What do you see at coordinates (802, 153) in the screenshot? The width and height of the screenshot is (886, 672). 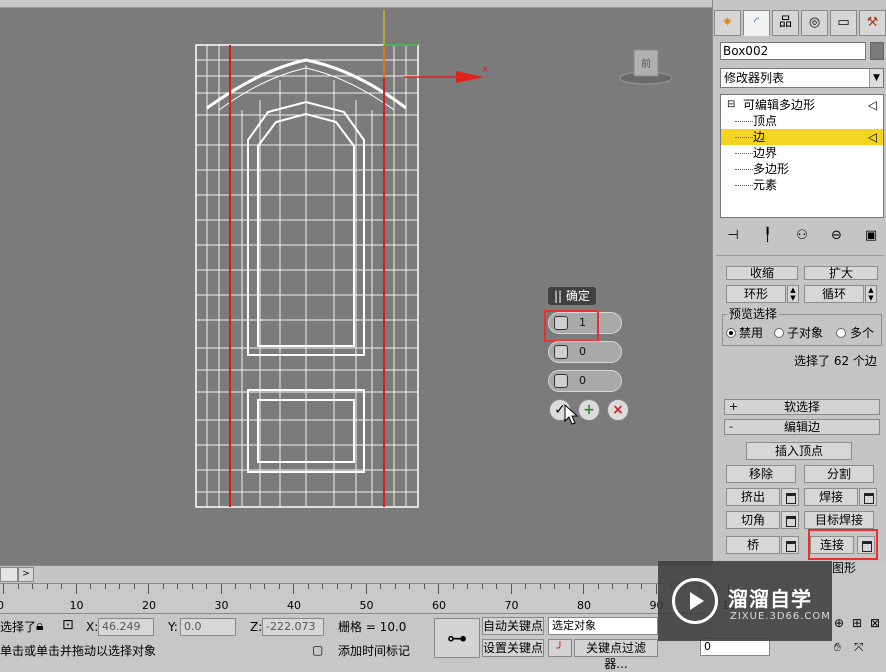 I see `stack-item-border: 边界` at bounding box center [802, 153].